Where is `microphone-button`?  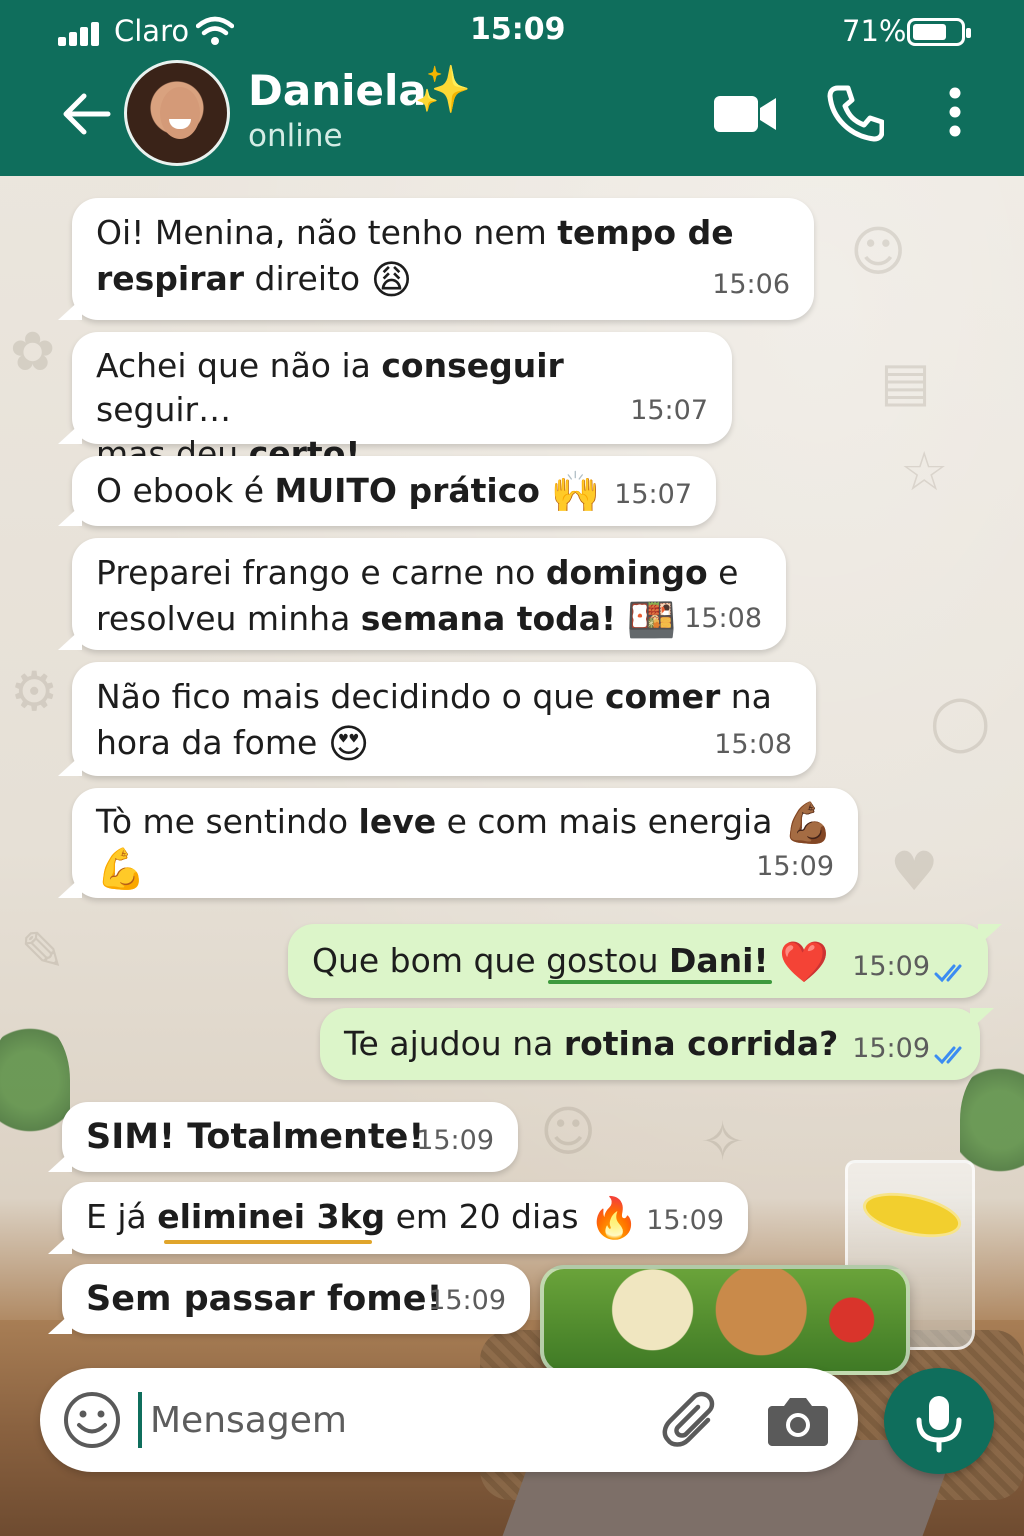 microphone-button is located at coordinates (939, 1421).